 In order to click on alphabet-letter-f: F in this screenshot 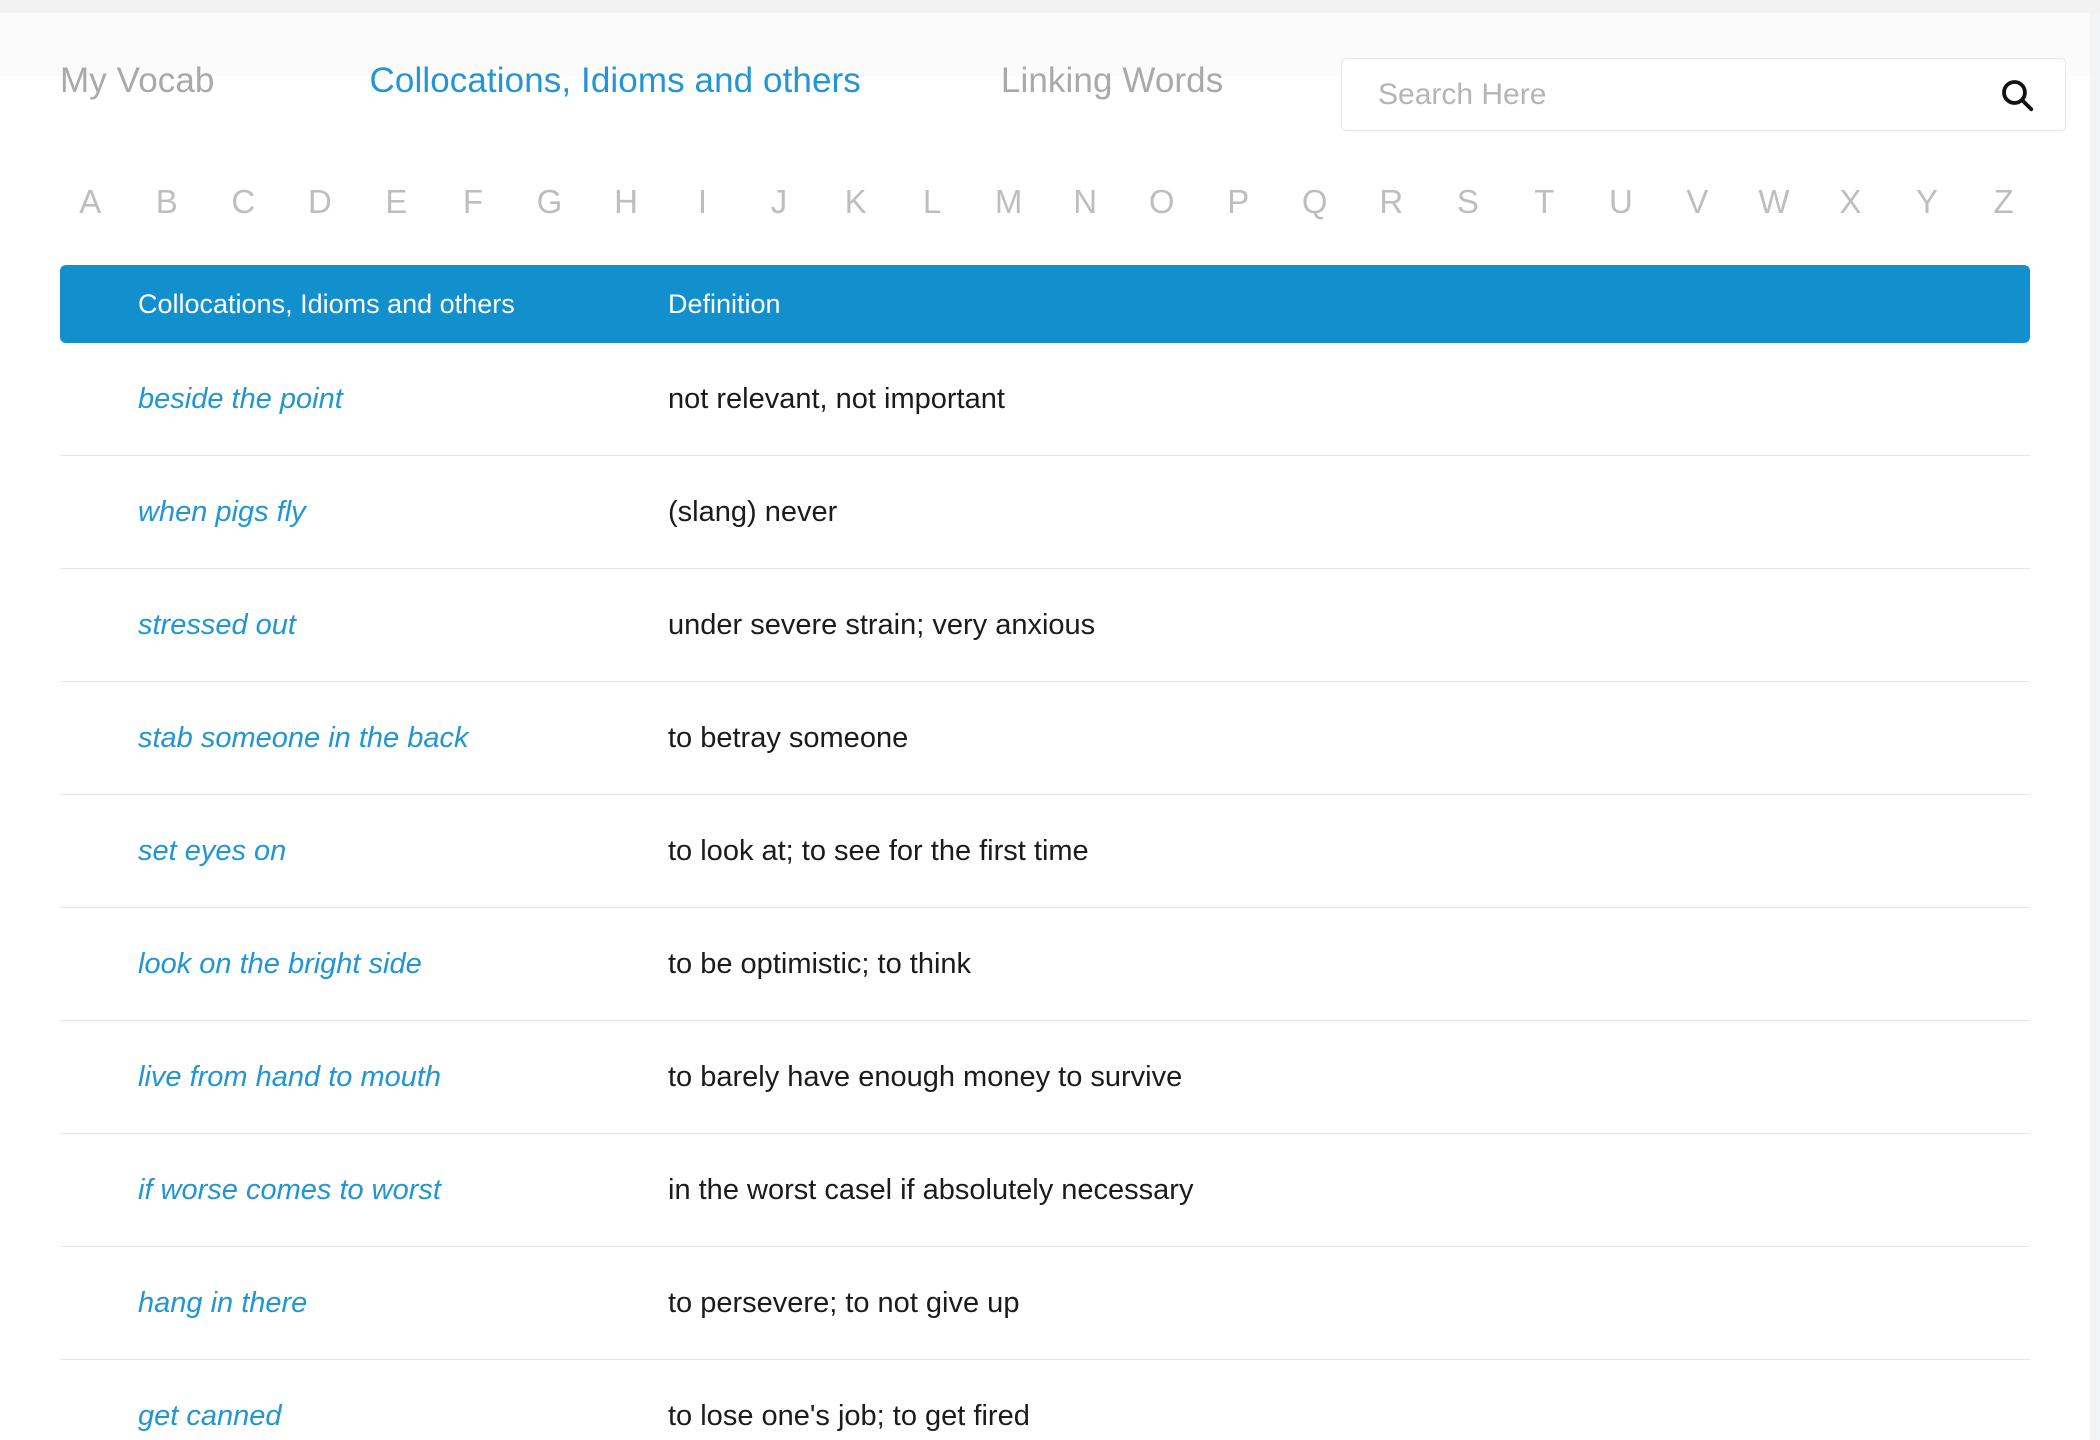, I will do `click(473, 201)`.